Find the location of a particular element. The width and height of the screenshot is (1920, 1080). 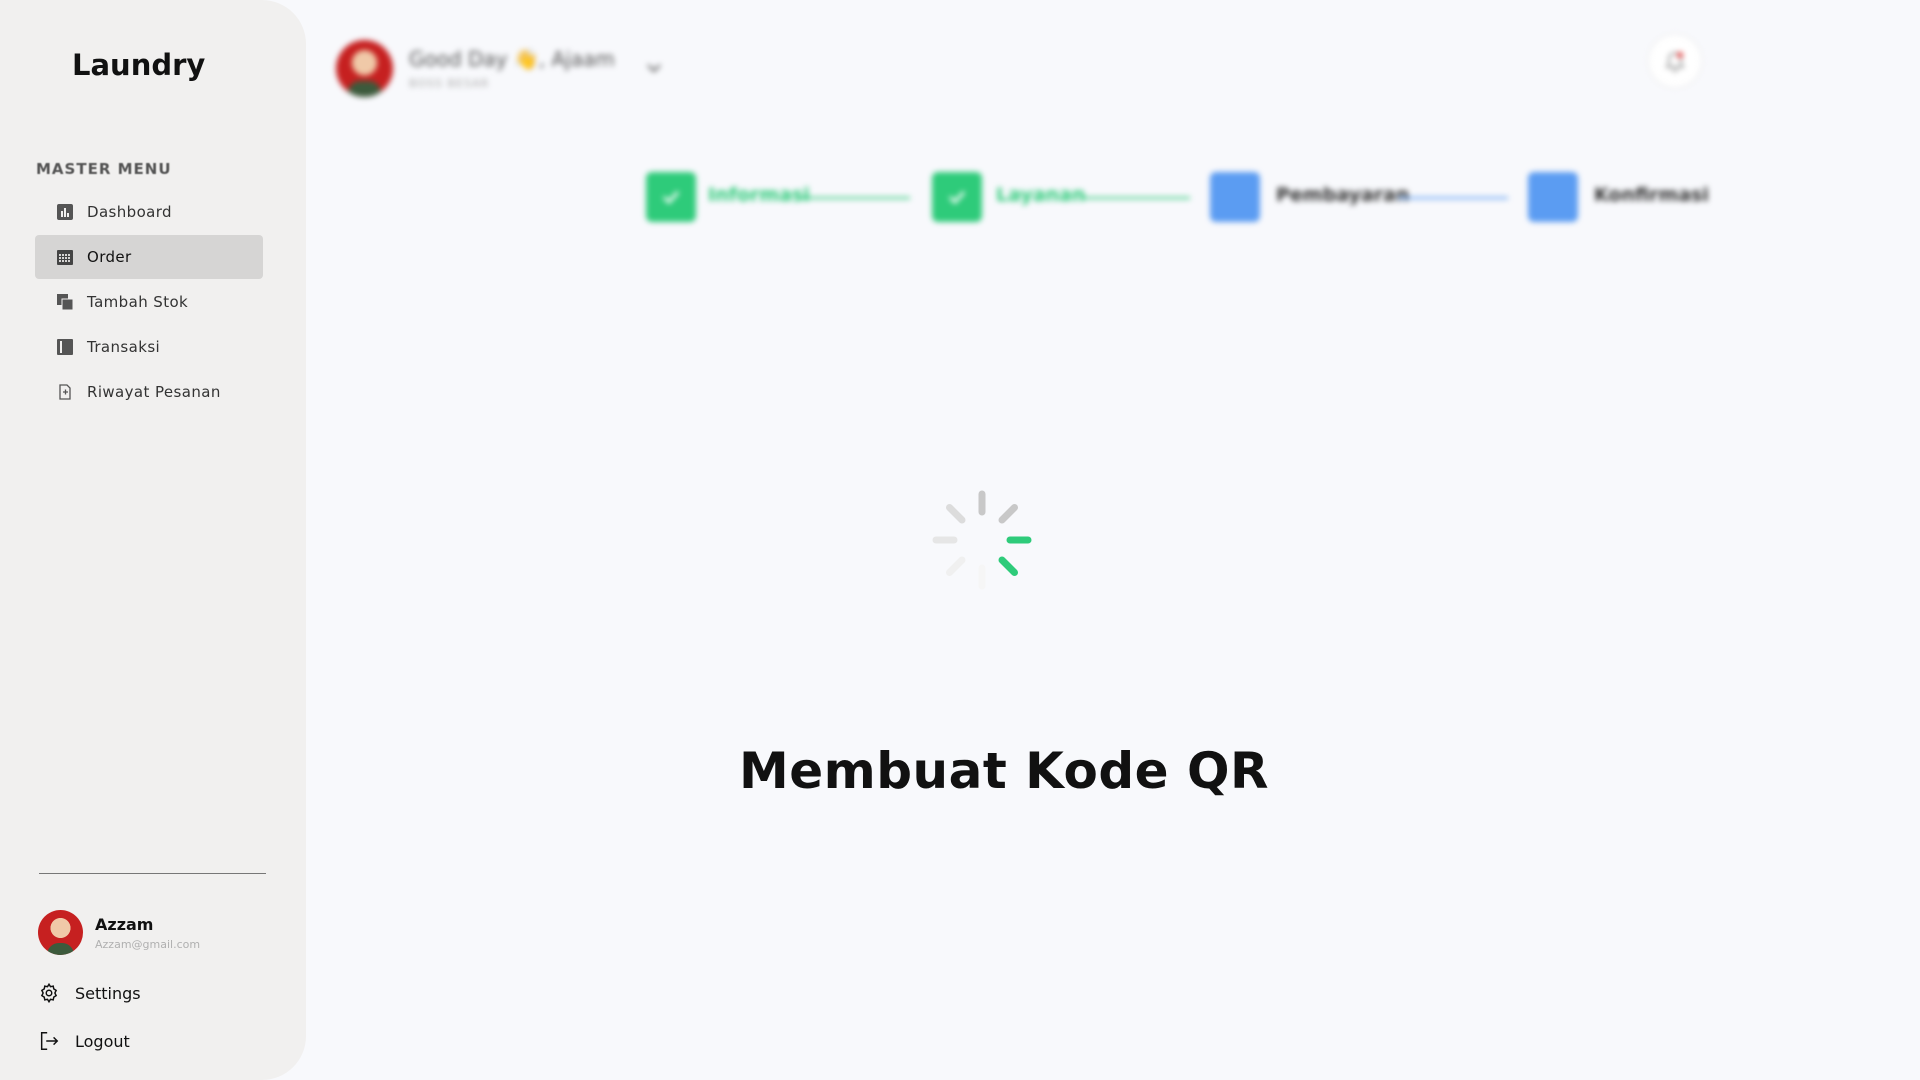

step-informasi-box is located at coordinates (671, 197).